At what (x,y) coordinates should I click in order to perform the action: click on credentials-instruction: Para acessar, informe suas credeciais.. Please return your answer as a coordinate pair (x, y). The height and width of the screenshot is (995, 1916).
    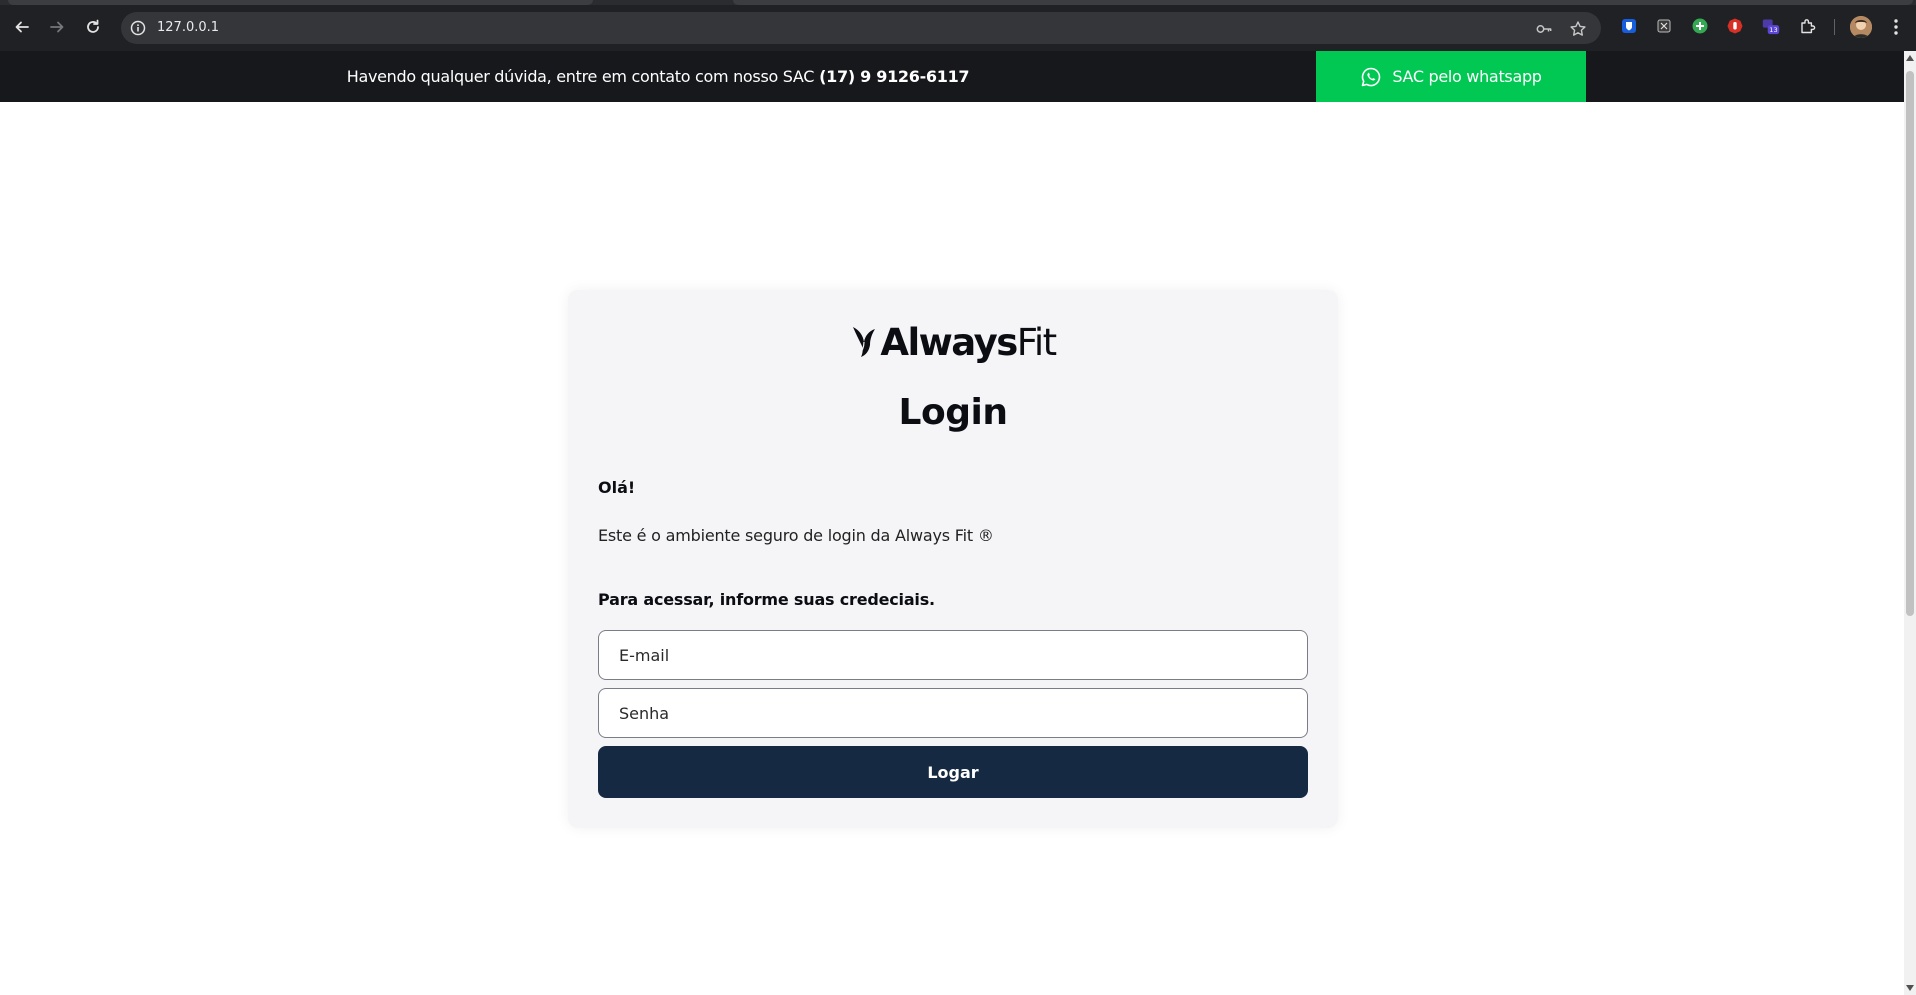
    Looking at the image, I should click on (766, 599).